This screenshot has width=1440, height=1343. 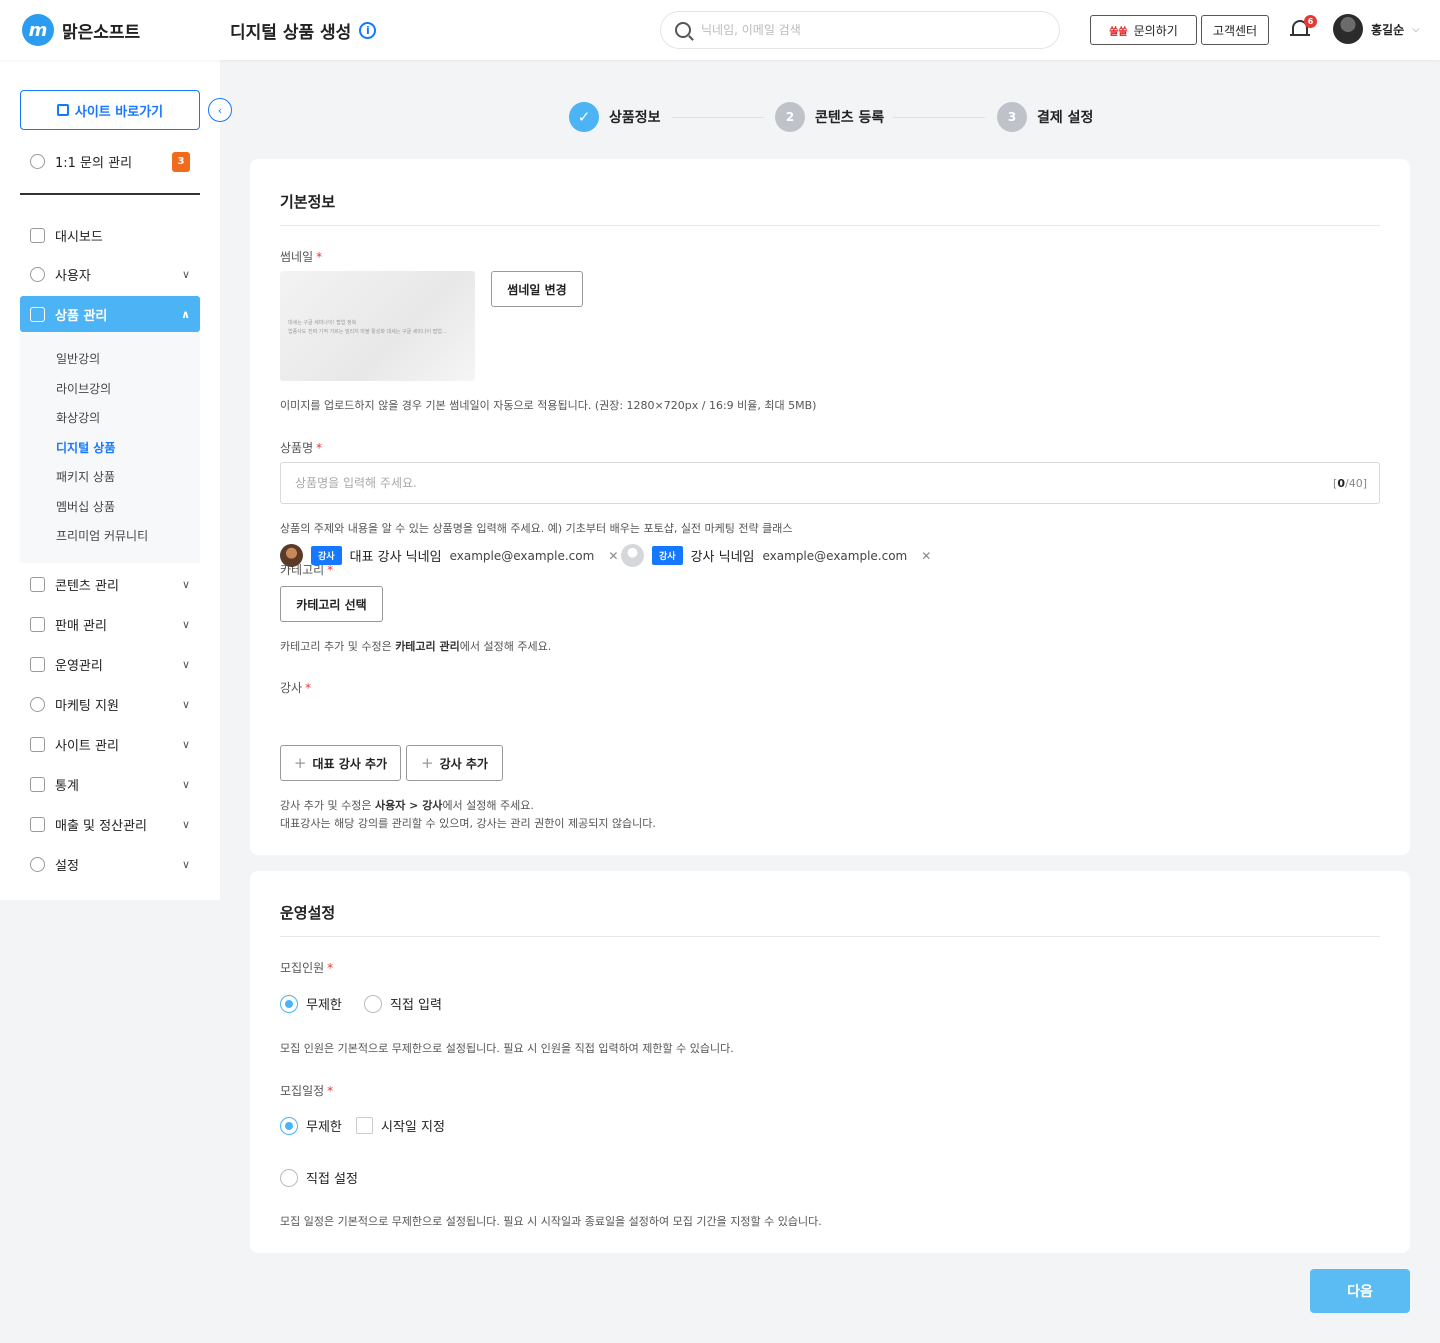 I want to click on category-management-link: 카테고리 관리, so click(x=427, y=646).